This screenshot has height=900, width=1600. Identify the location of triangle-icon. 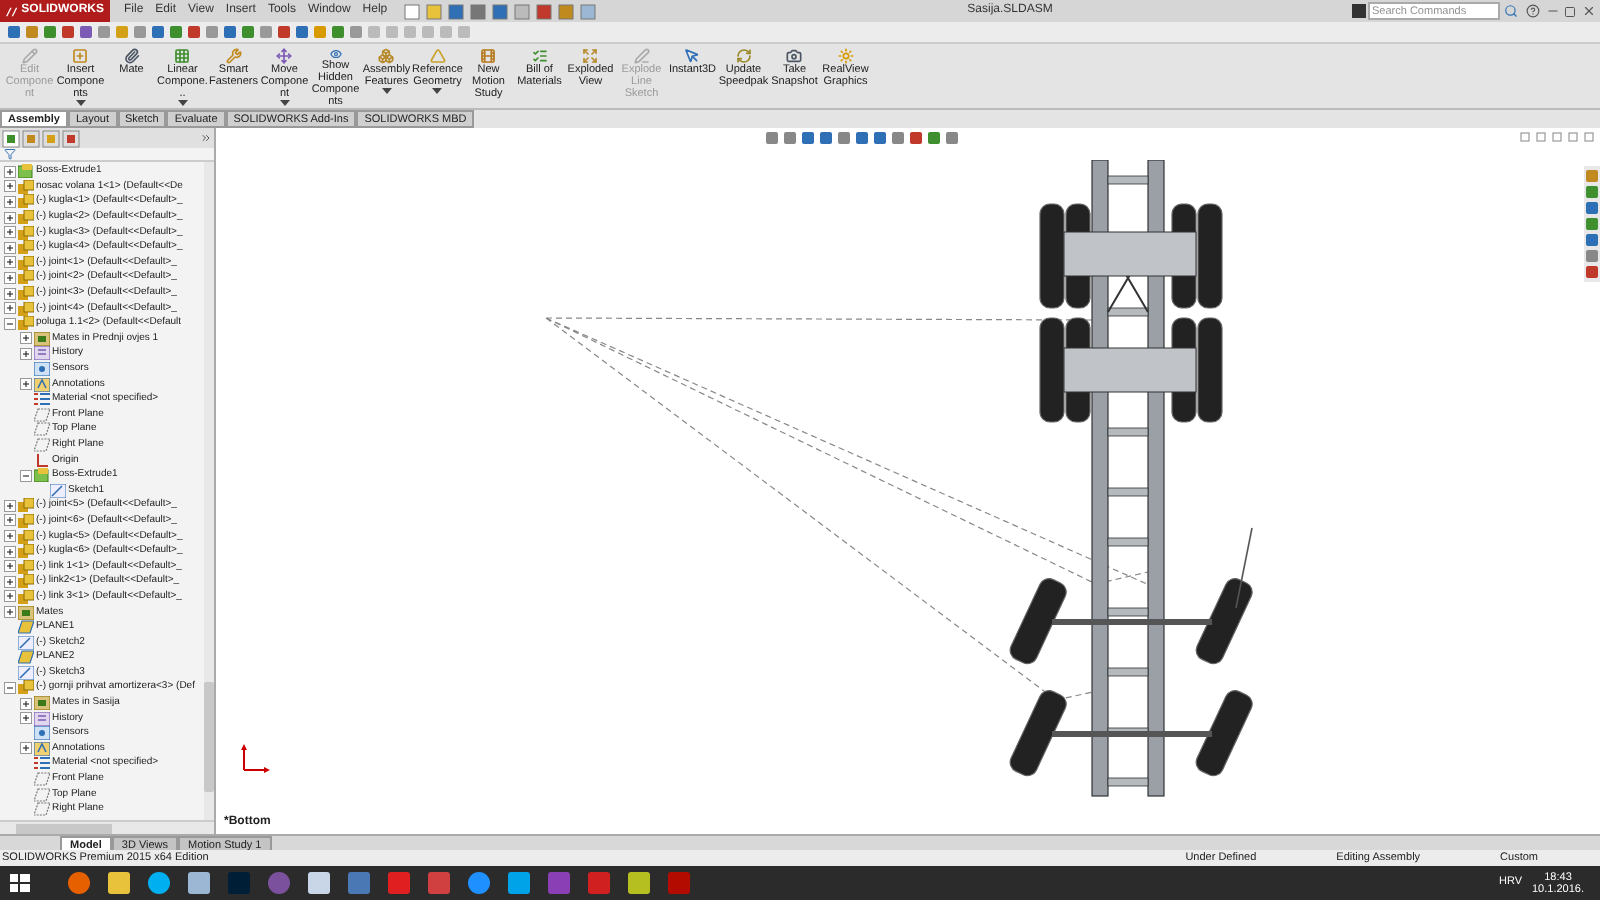
(437, 56).